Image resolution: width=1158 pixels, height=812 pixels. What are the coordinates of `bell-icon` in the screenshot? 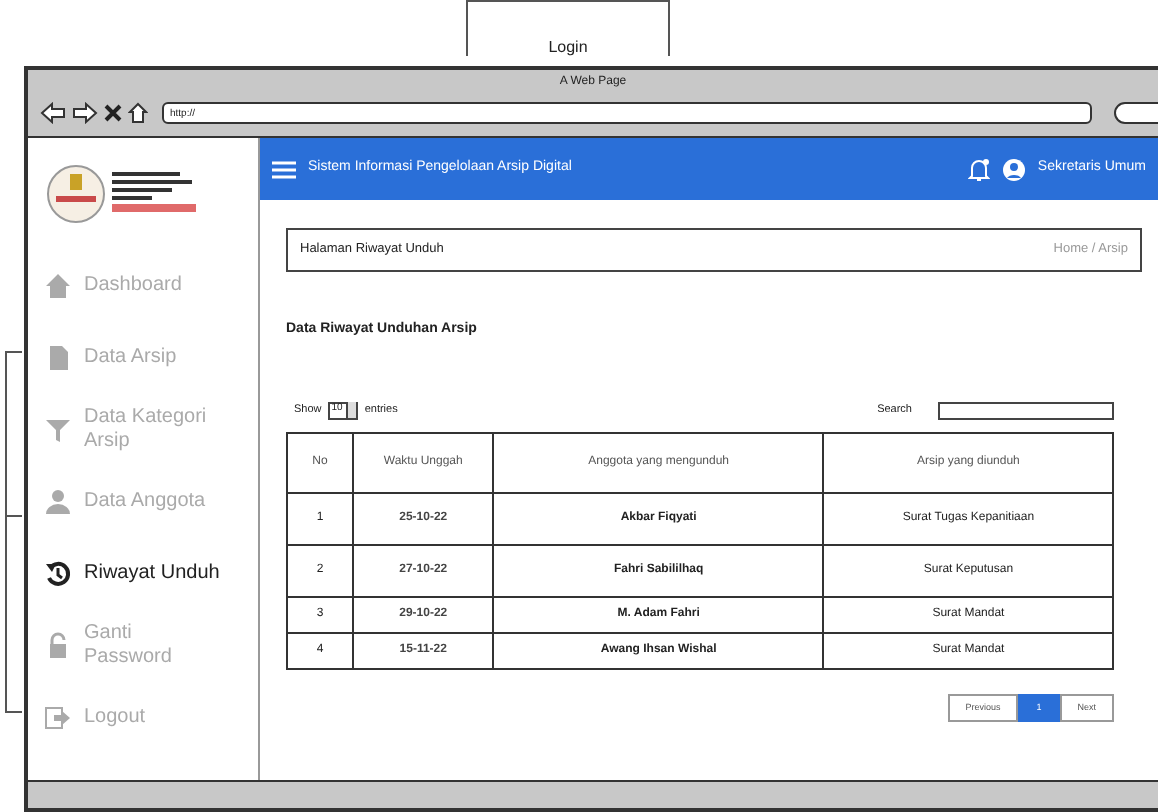 It's located at (978, 169).